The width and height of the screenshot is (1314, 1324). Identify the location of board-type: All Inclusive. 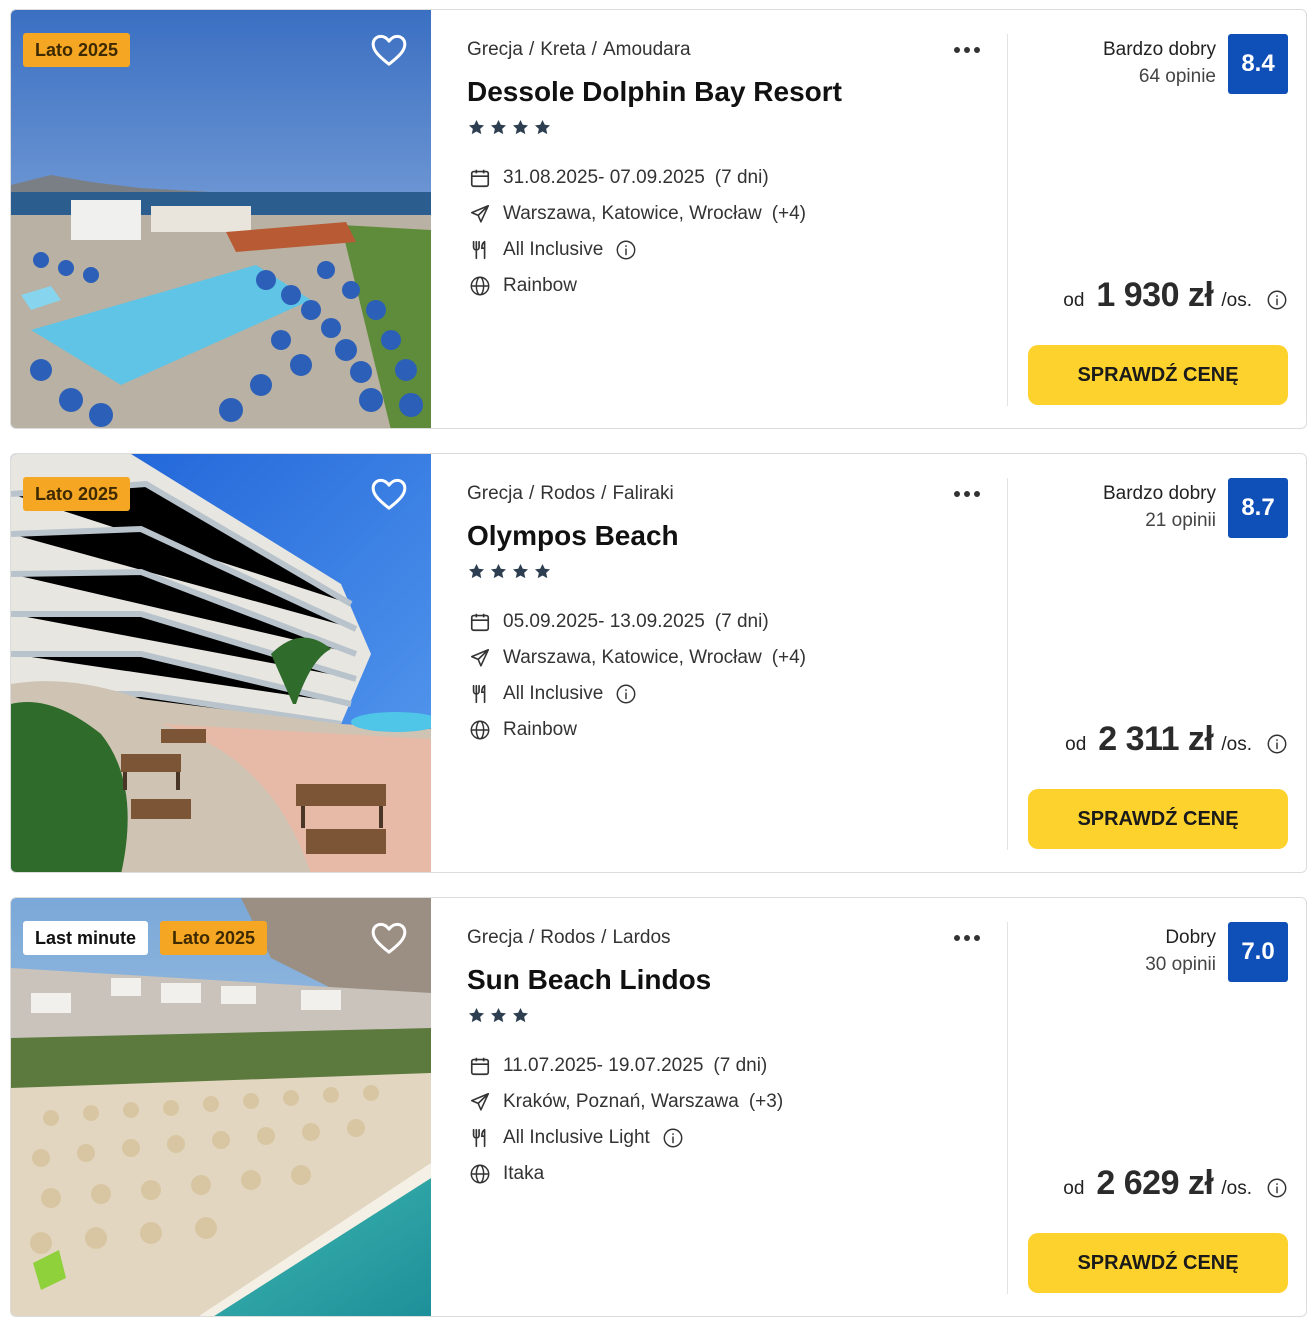
(553, 693).